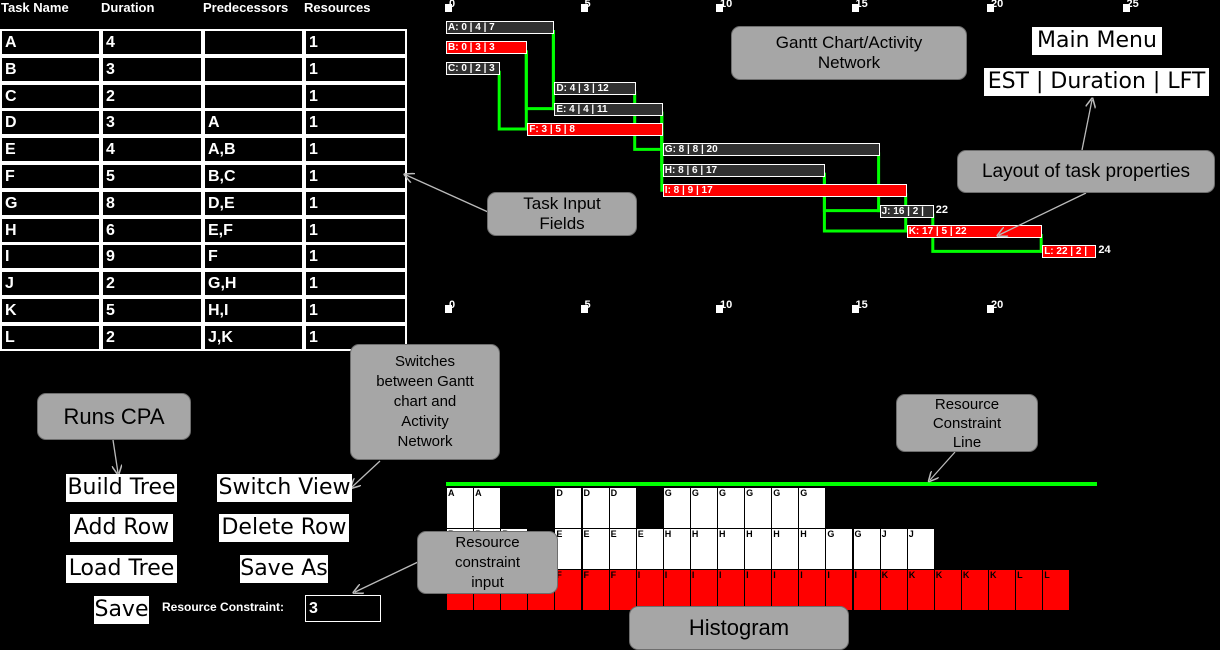 The image size is (1220, 650). What do you see at coordinates (1097, 41) in the screenshot?
I see `main-menu-button: Main Menu` at bounding box center [1097, 41].